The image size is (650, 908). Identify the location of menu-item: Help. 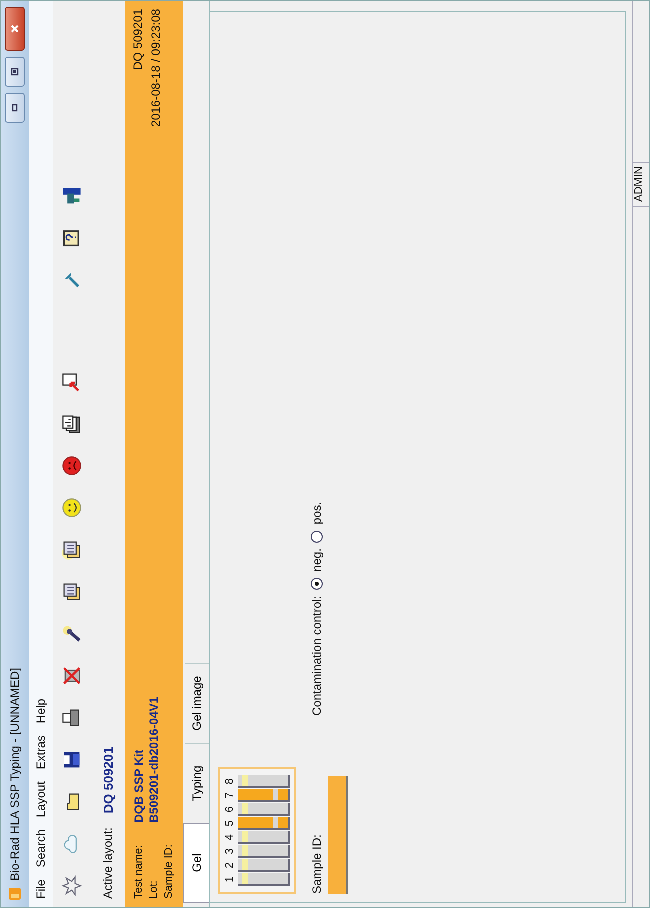
(41, 711).